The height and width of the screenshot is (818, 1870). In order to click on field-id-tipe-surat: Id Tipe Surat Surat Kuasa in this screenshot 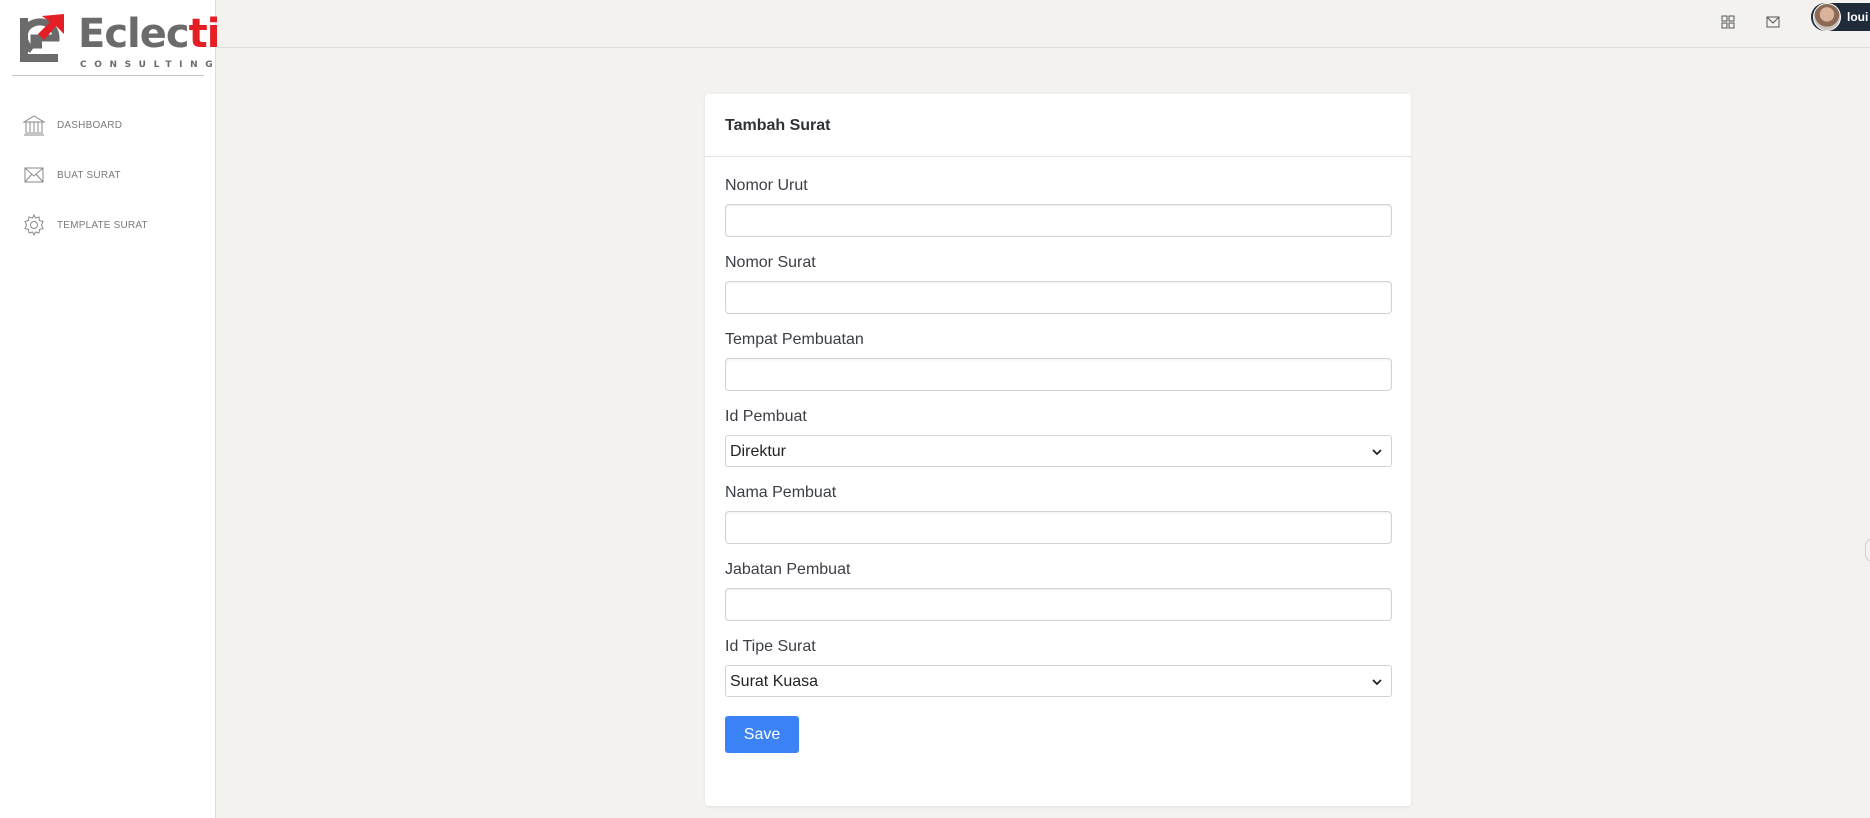, I will do `click(1058, 667)`.